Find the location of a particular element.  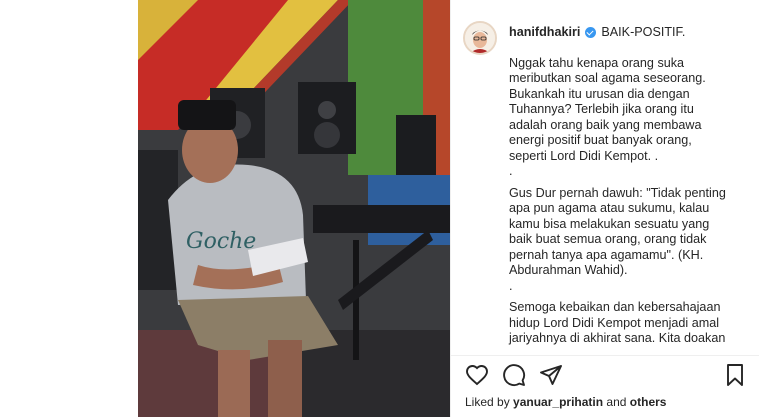

caption-line: apa pun agama atau sukumu, kalau is located at coordinates (609, 208).